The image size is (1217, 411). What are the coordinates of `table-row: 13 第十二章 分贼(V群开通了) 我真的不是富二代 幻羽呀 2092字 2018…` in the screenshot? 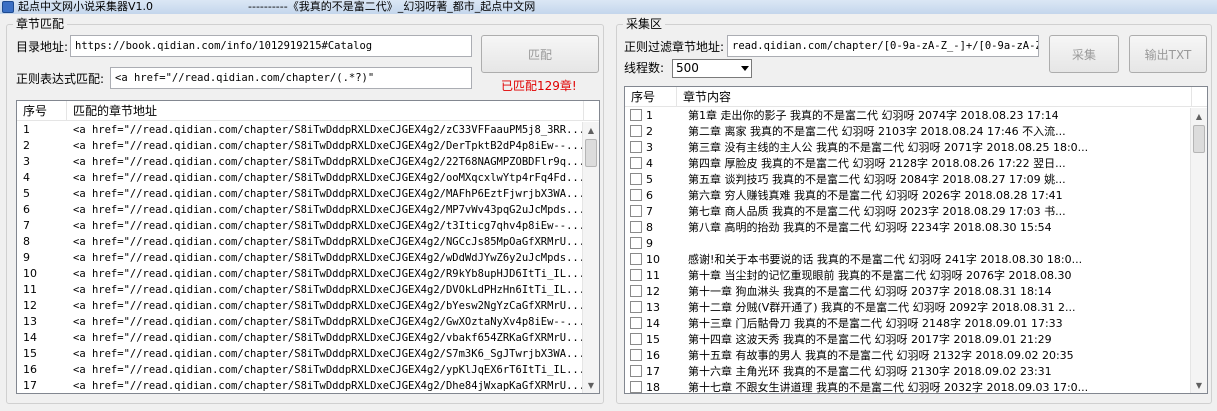 It's located at (907, 308).